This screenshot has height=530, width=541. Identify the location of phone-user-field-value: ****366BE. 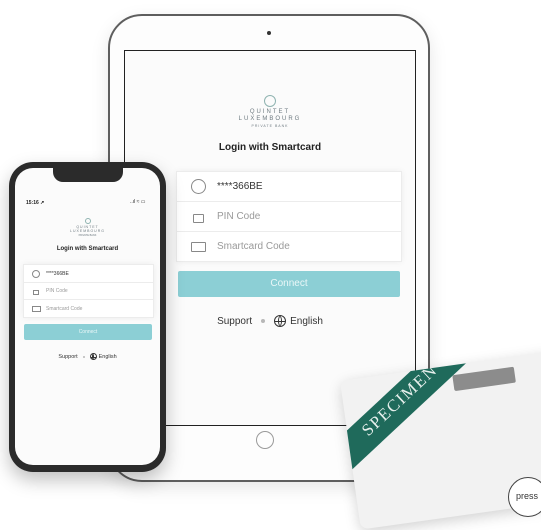
(57, 273).